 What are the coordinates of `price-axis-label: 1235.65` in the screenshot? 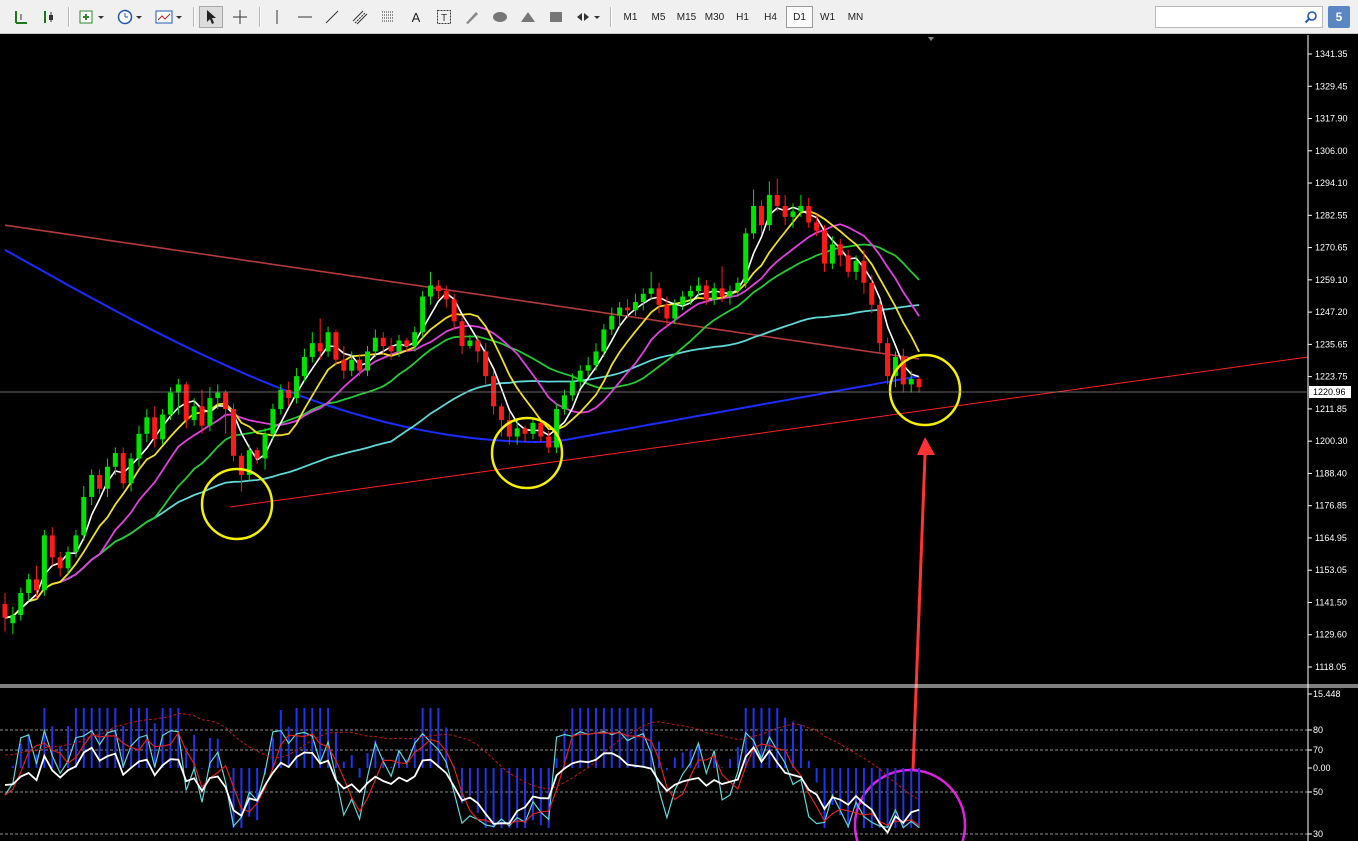 It's located at (1331, 344).